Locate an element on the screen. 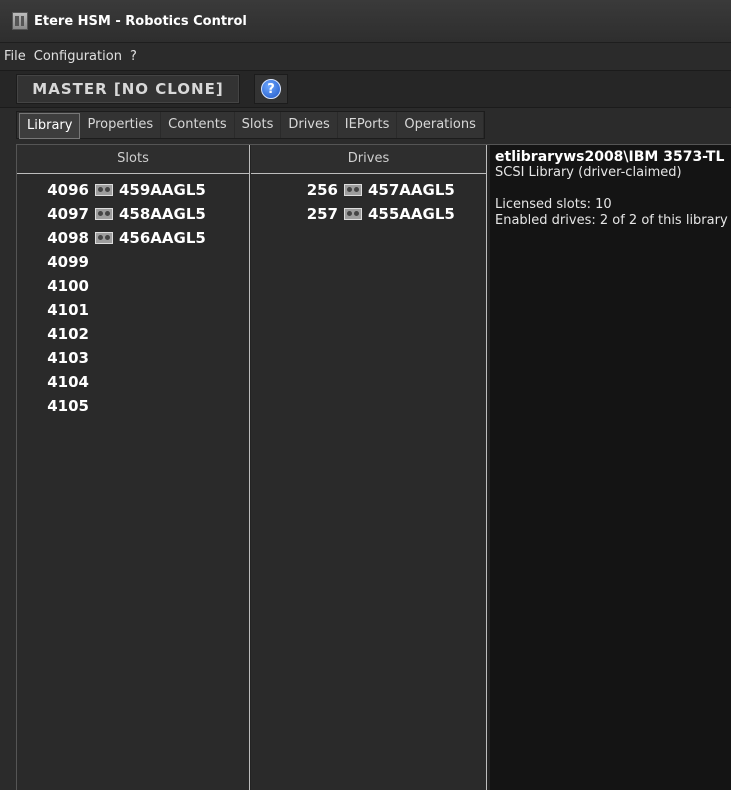 The image size is (731, 790). drive-row: 256 457AAGL5 is located at coordinates (368, 190).